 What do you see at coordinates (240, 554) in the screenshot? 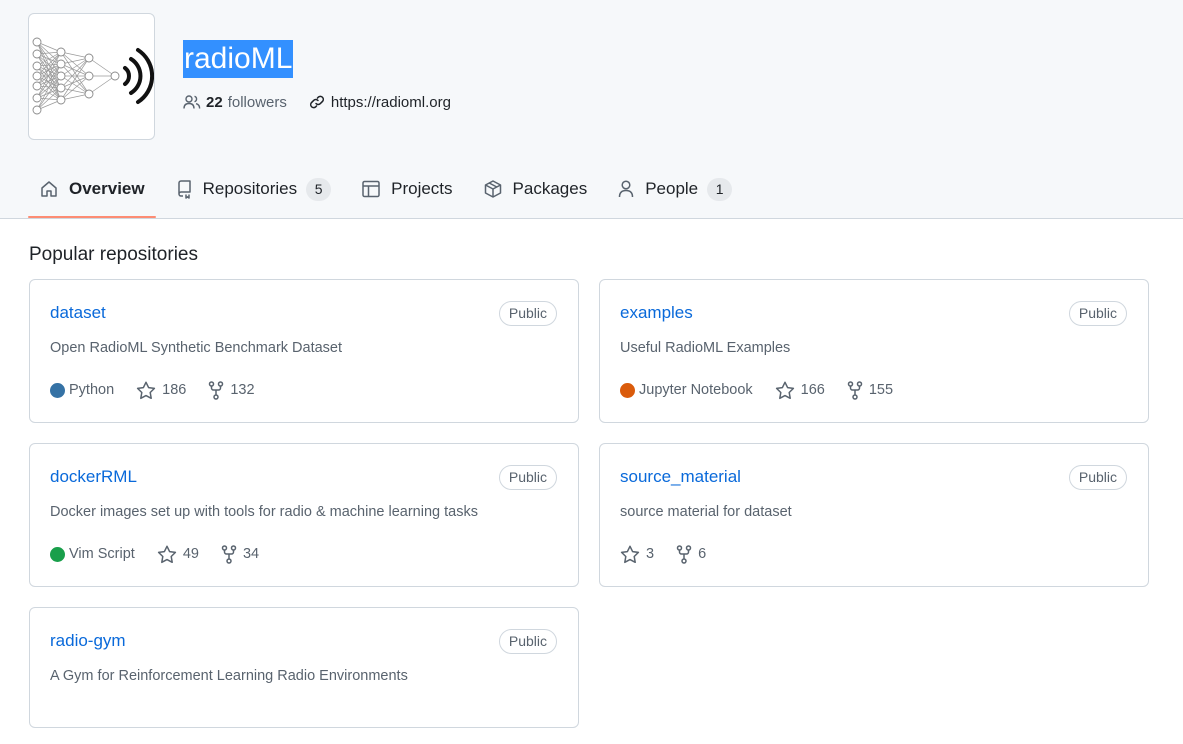
I see `forks-link: 34` at bounding box center [240, 554].